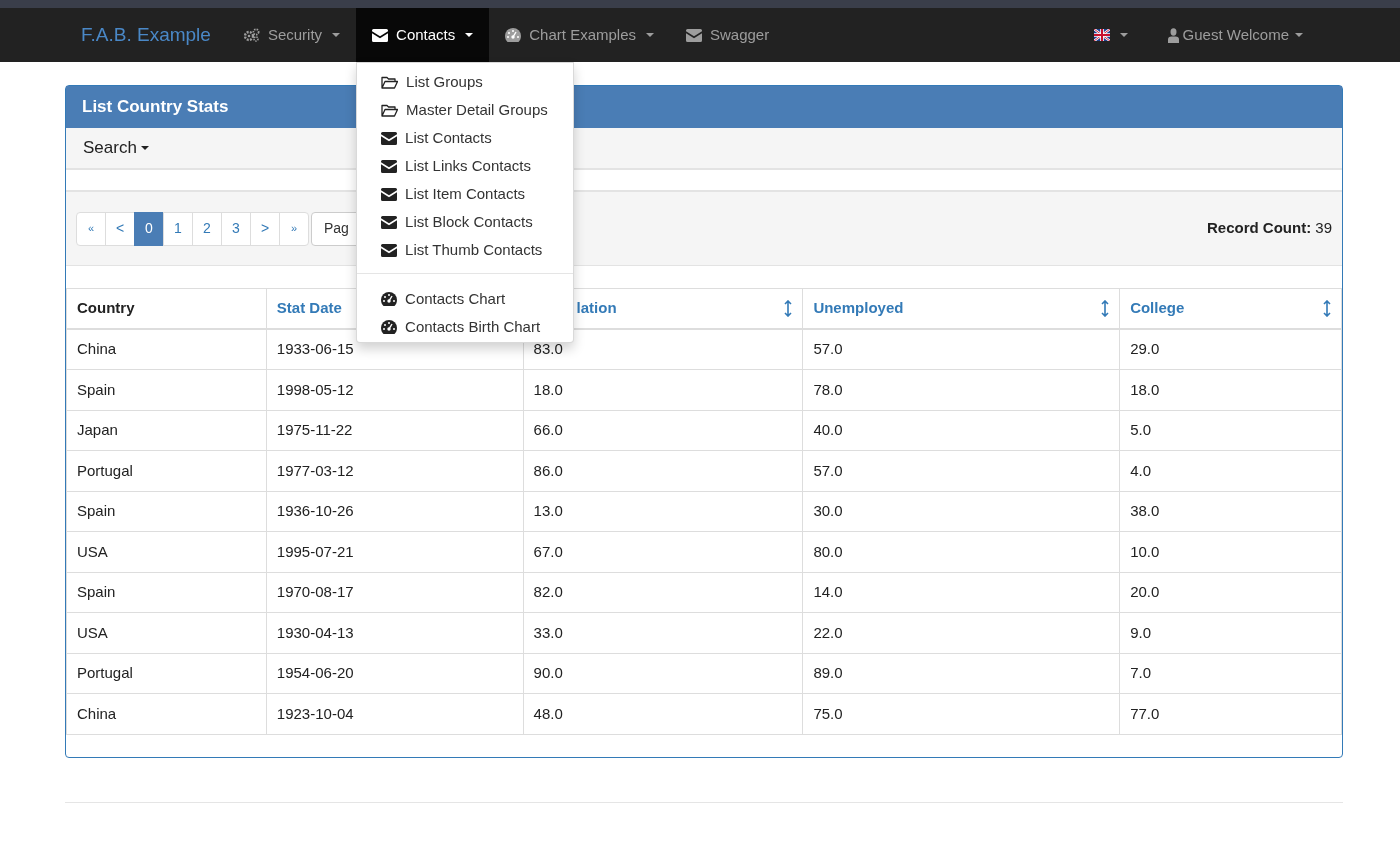  What do you see at coordinates (579, 35) in the screenshot?
I see `nav-menu-item: Chart Examples` at bounding box center [579, 35].